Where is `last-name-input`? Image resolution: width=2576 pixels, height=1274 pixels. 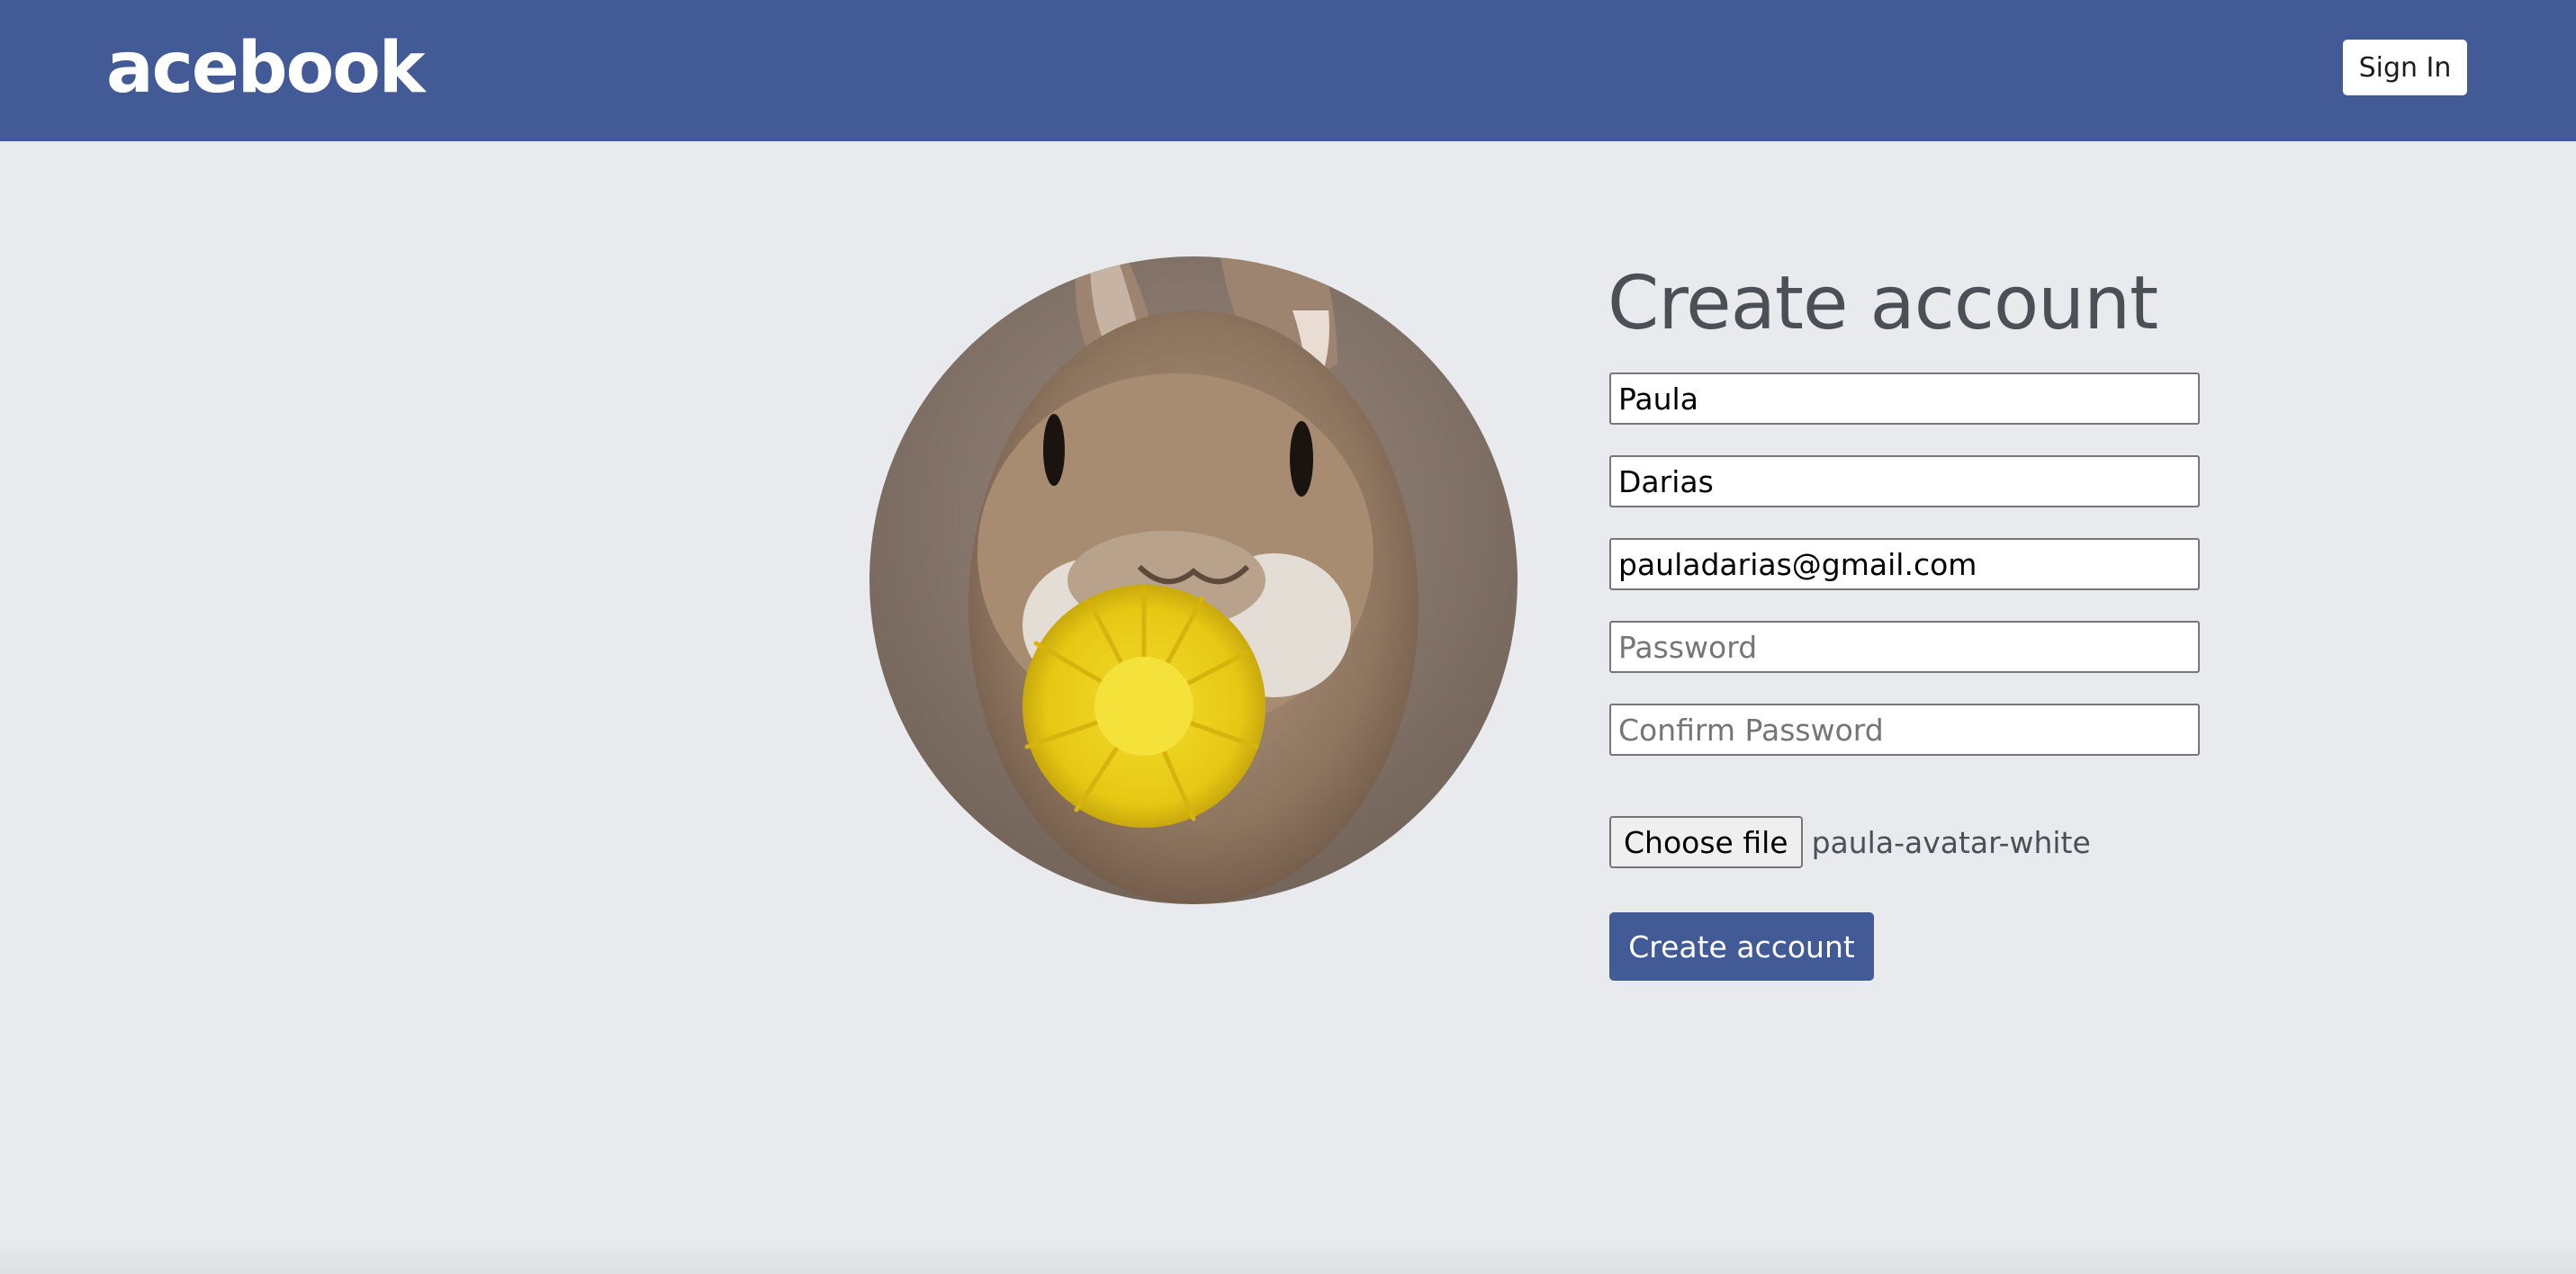 last-name-input is located at coordinates (1904, 481).